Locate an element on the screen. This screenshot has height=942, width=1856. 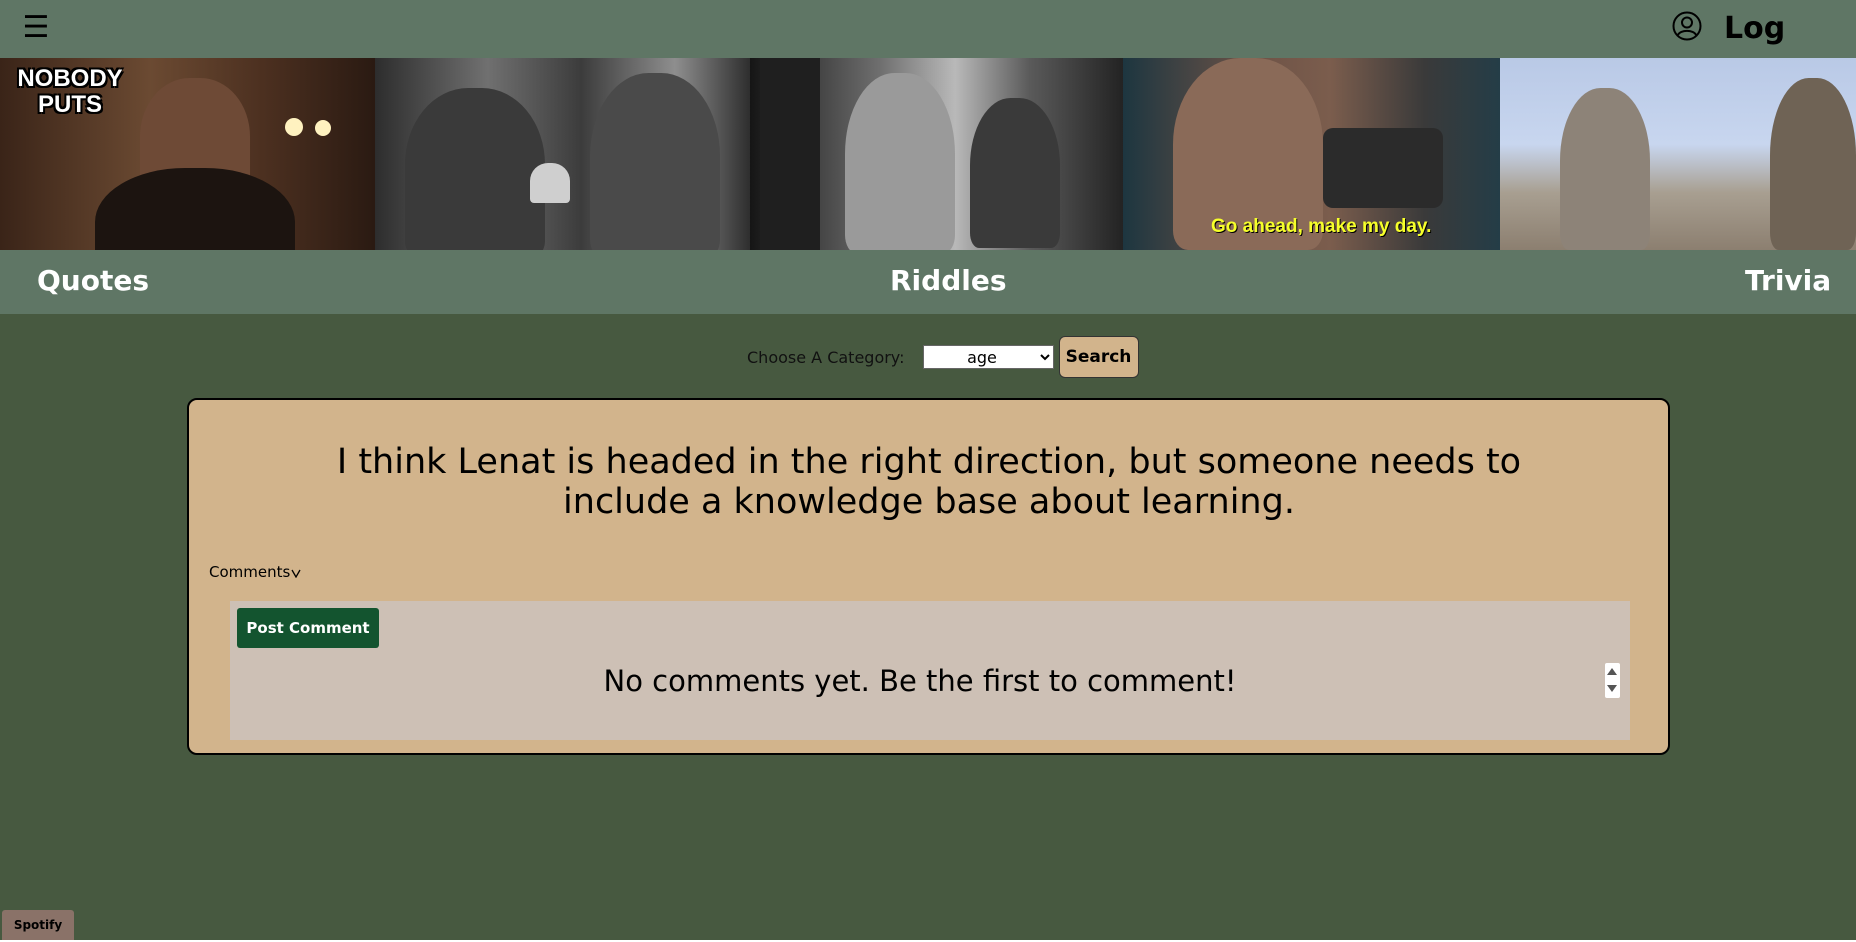
chevron-down-icon is located at coordinates (296, 573).